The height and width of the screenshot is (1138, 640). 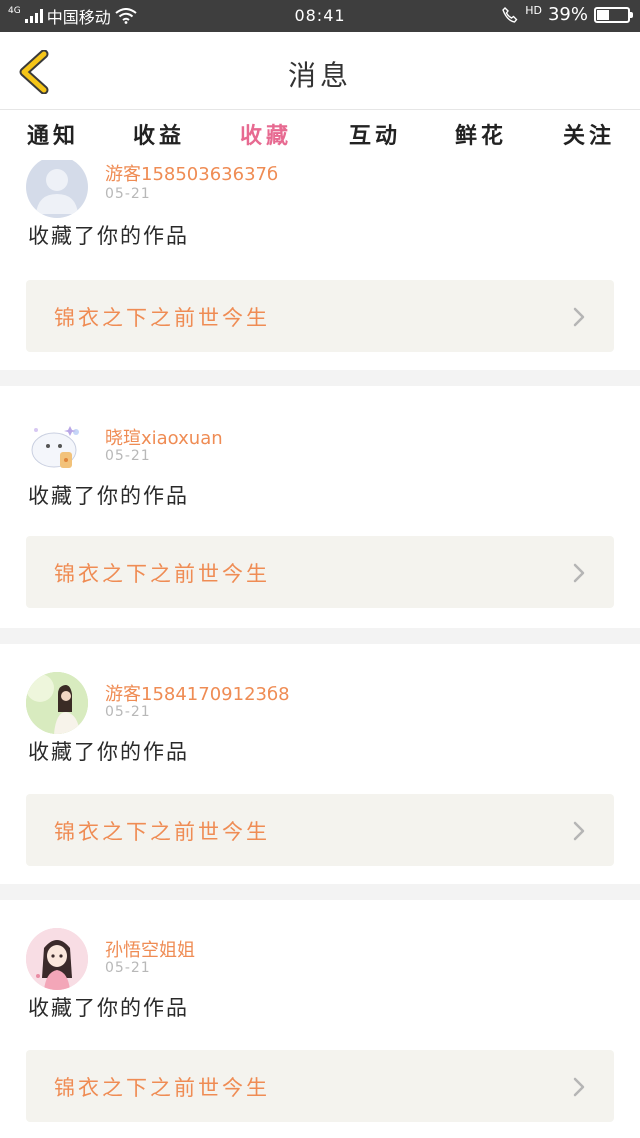 I want to click on tab-favorites-label: 收藏, so click(x=265, y=136).